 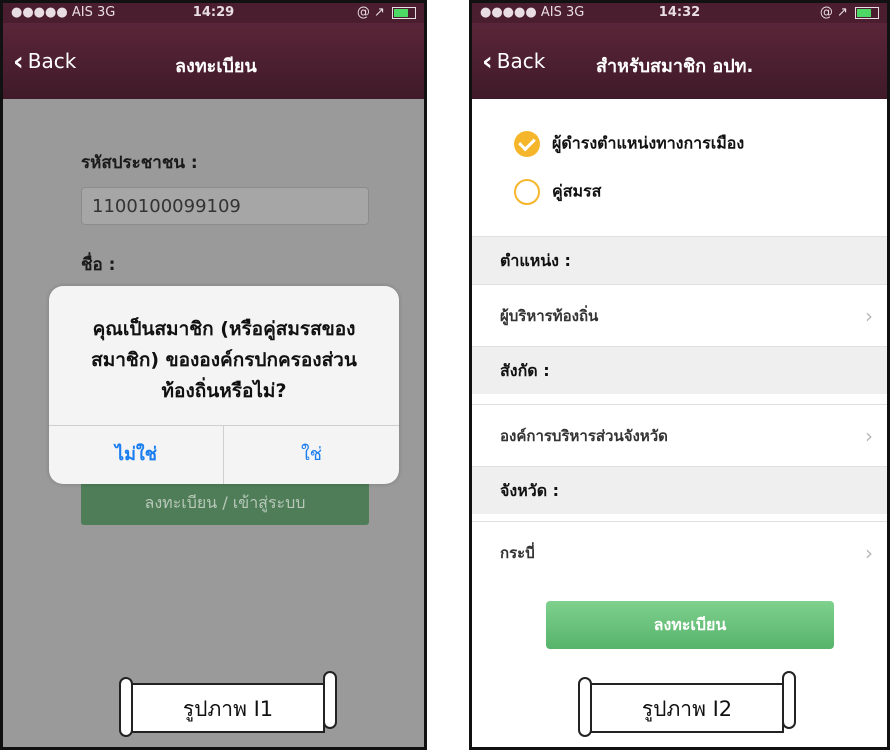 What do you see at coordinates (139, 163) in the screenshot?
I see `id-label: รหัสประชาชน :` at bounding box center [139, 163].